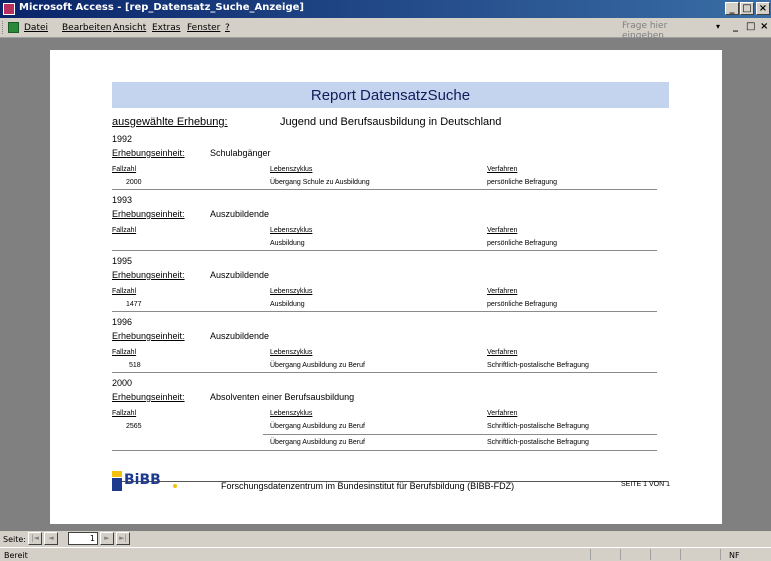 The height and width of the screenshot is (561, 771). Describe the element at coordinates (227, 28) in the screenshot. I see `menu-help: ?` at that location.